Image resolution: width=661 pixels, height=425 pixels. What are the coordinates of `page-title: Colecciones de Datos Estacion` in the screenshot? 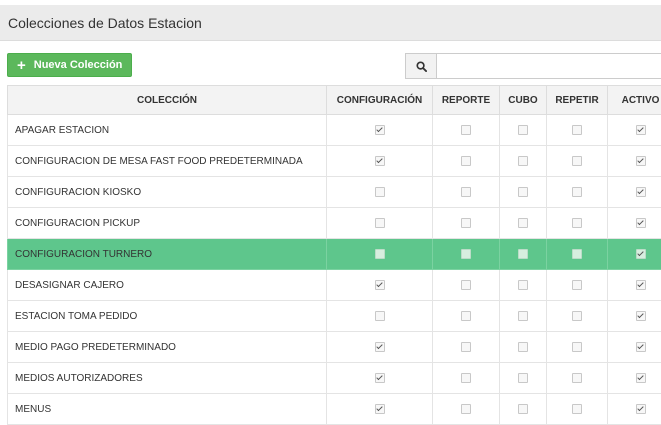 It's located at (105, 23).